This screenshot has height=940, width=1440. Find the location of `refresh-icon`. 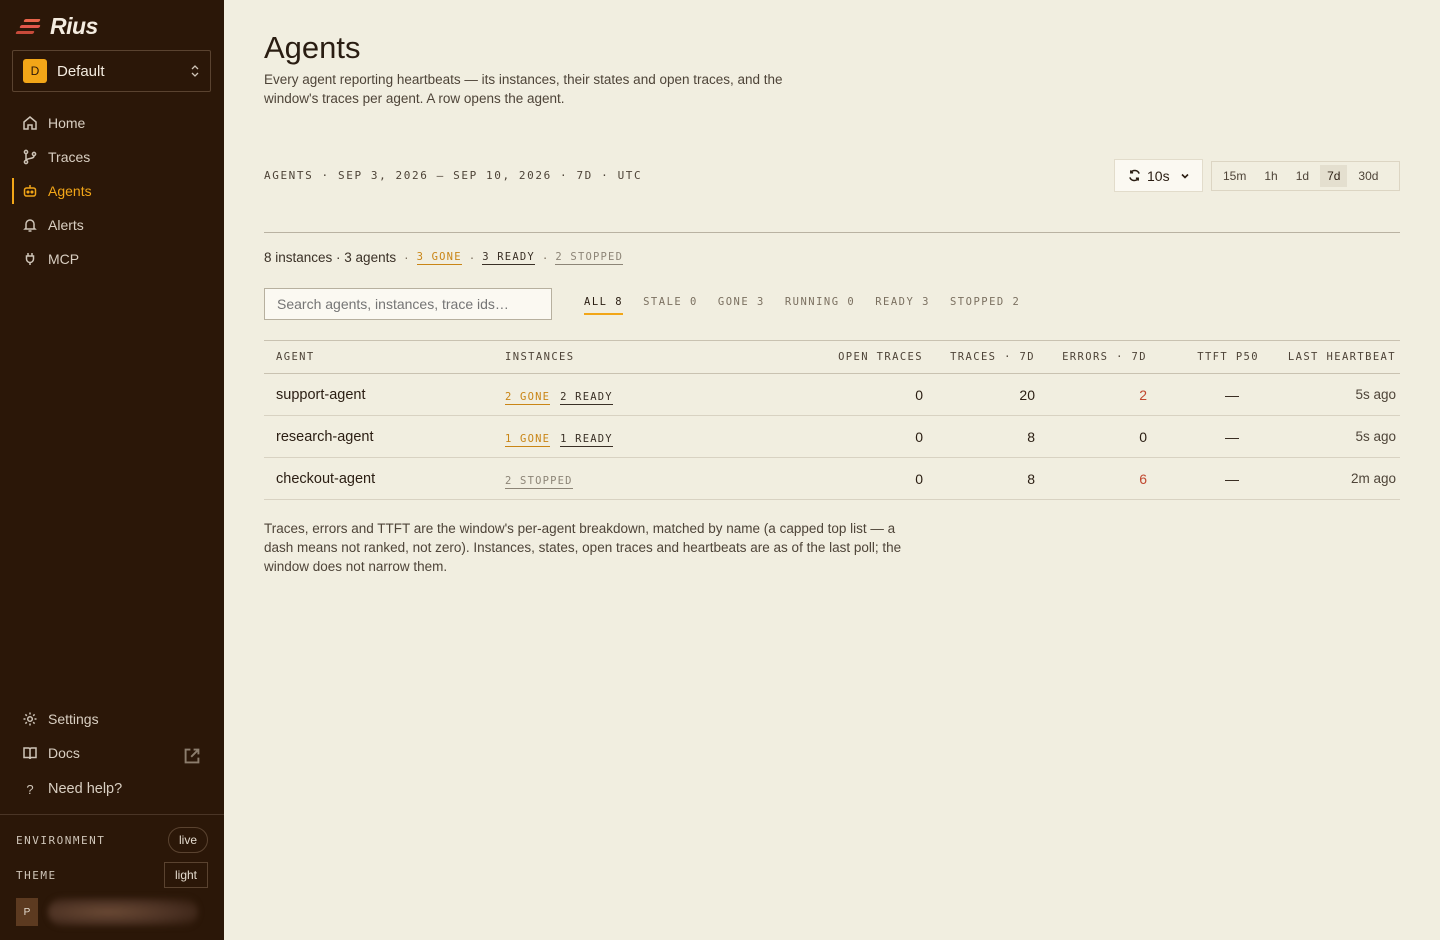

refresh-icon is located at coordinates (1134, 175).